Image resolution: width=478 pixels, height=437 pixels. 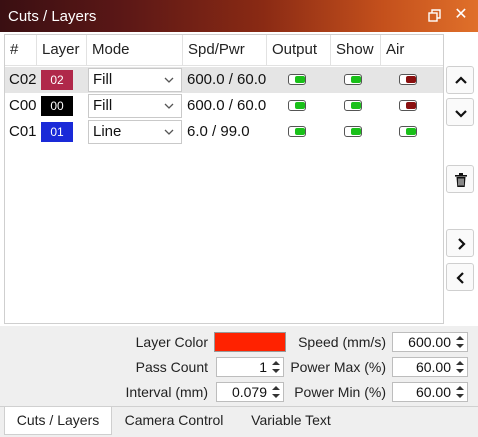 What do you see at coordinates (57, 80) in the screenshot?
I see `layer-swatch: 02` at bounding box center [57, 80].